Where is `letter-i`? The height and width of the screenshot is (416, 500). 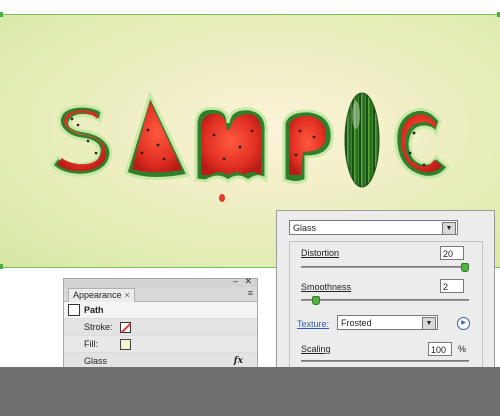
letter-i is located at coordinates (362, 140).